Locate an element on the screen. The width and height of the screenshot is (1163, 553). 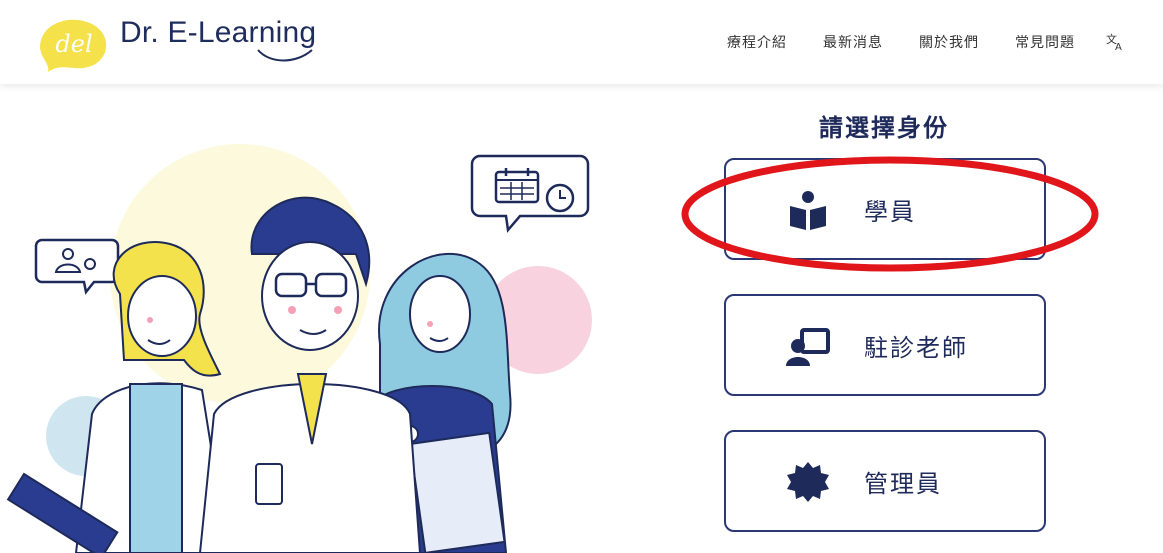
user-settings-bubble-icon is located at coordinates (77, 266).